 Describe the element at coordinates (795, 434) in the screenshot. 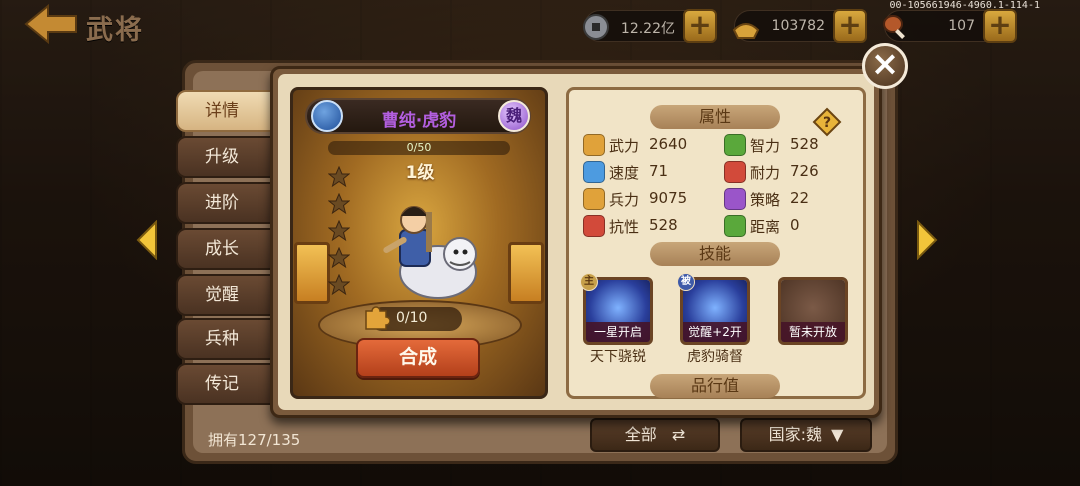

I see `filter-country-label: 国家:魏` at that location.